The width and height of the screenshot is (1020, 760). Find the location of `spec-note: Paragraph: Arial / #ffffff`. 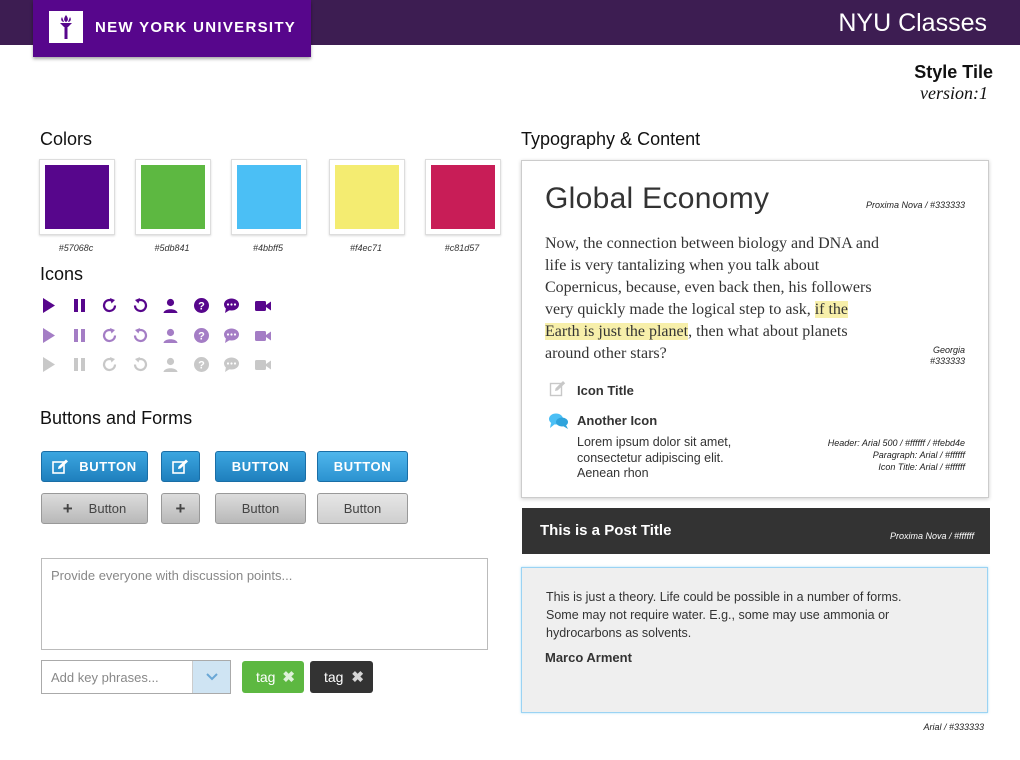

spec-note: Paragraph: Arial / #ffffff is located at coordinates (918, 455).